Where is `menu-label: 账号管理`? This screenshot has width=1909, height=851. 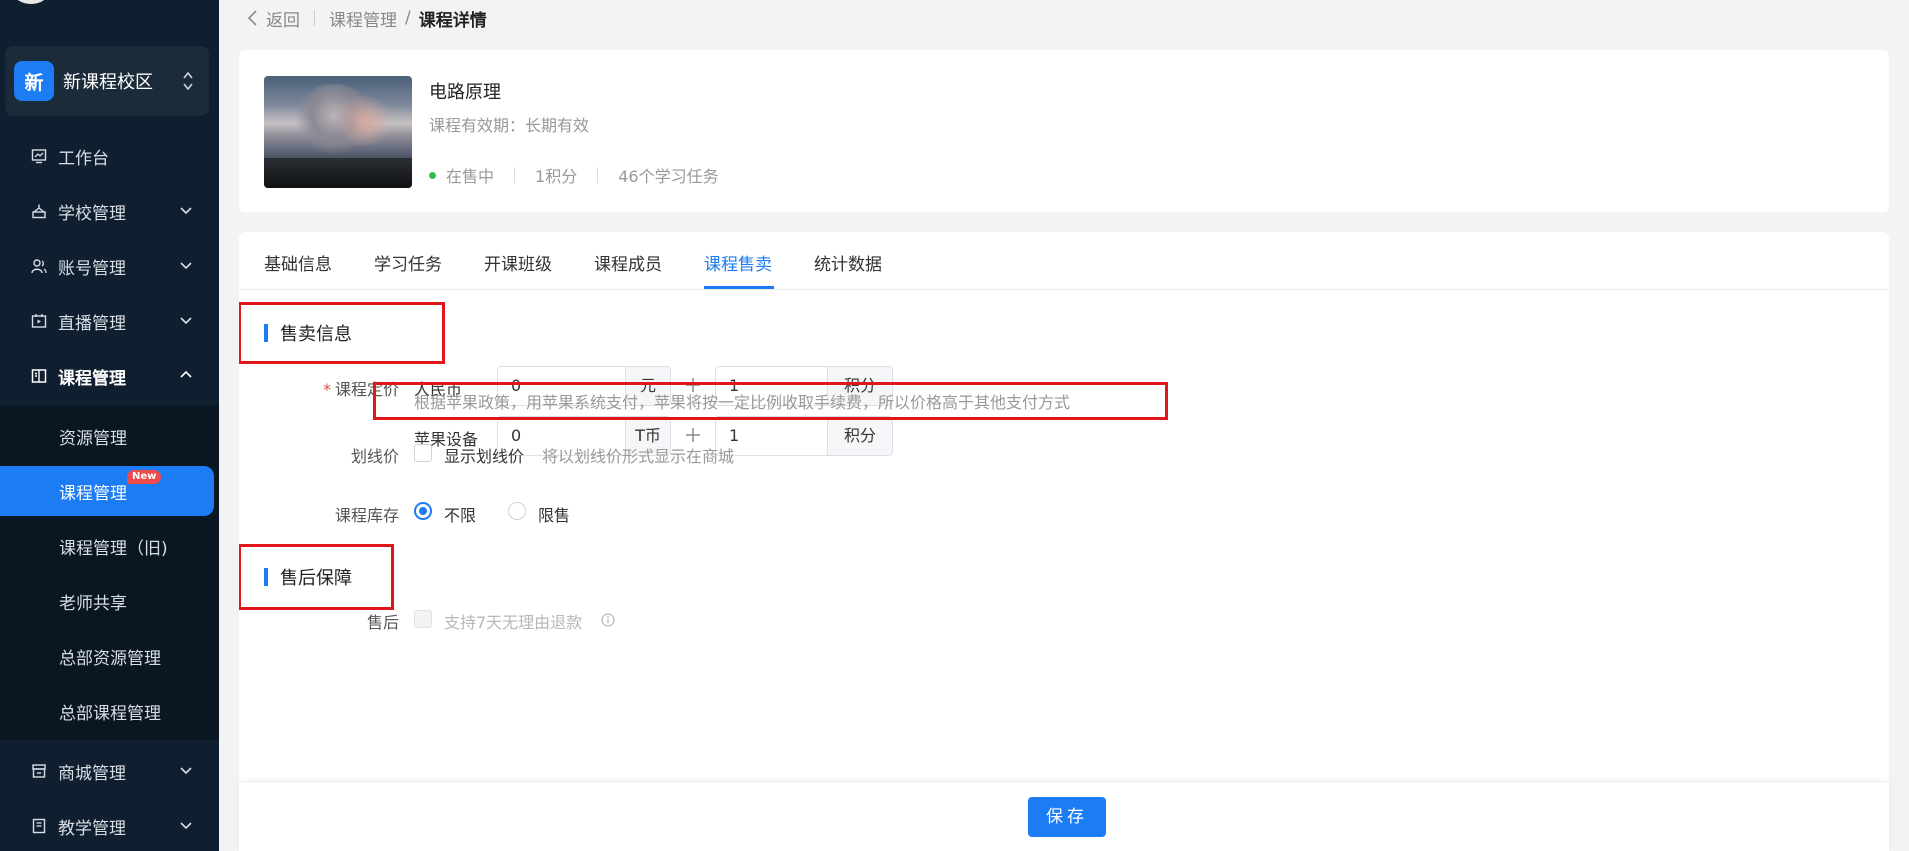 menu-label: 账号管理 is located at coordinates (92, 268).